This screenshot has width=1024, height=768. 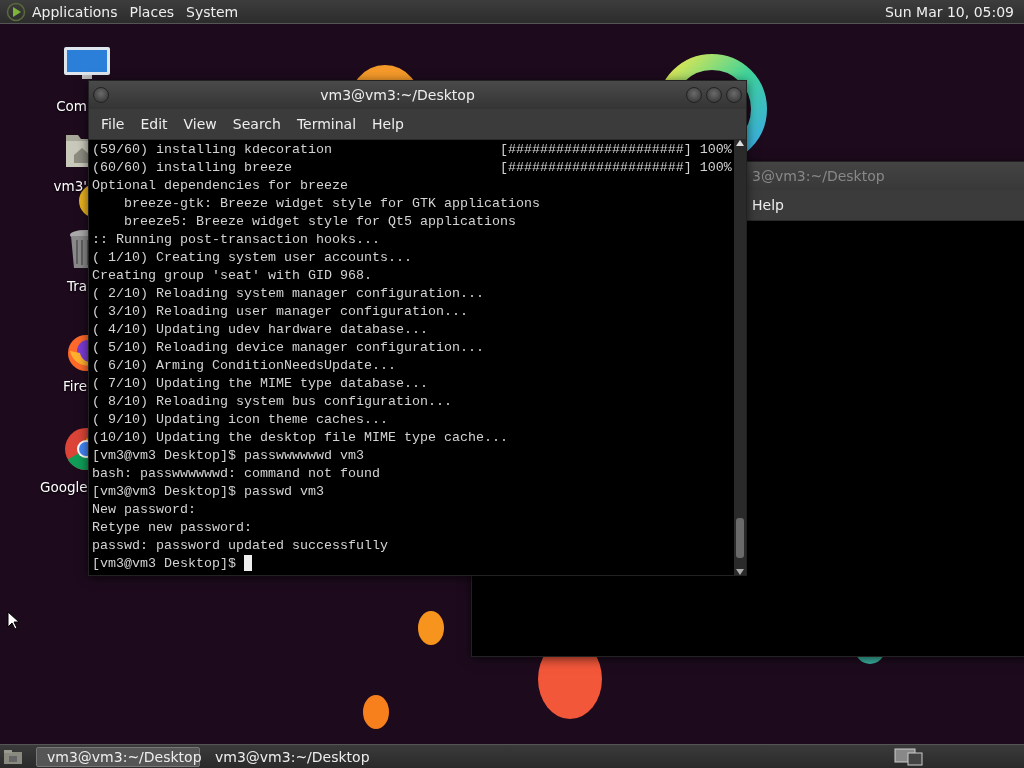 What do you see at coordinates (734, 95) in the screenshot?
I see `close-button` at bounding box center [734, 95].